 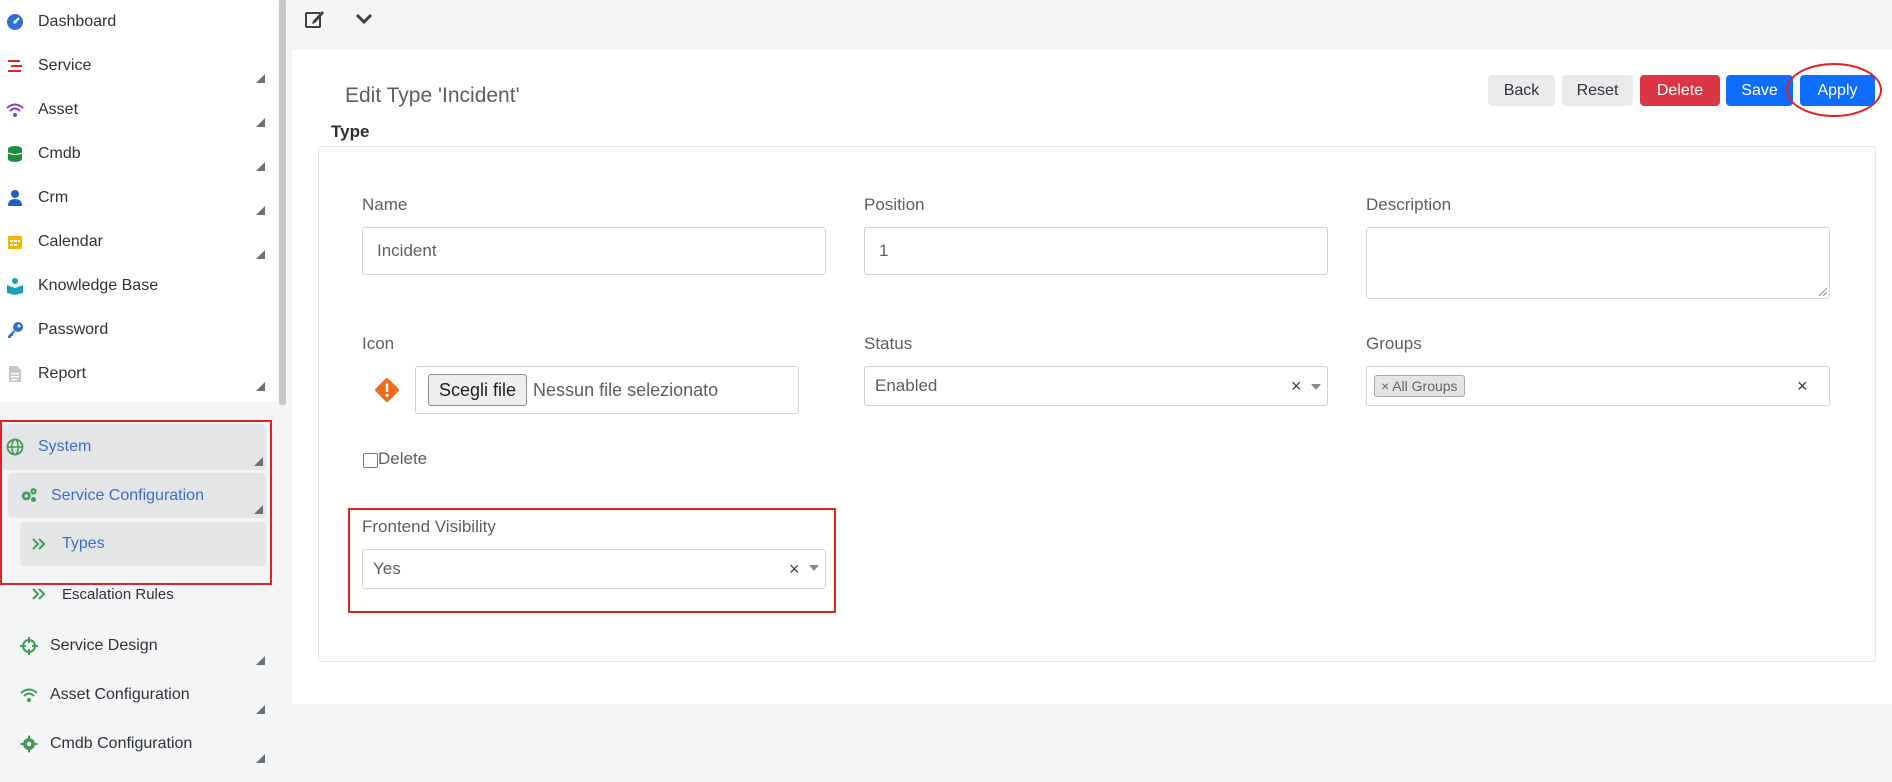 What do you see at coordinates (1822, 291) in the screenshot?
I see `resize-grip-icon` at bounding box center [1822, 291].